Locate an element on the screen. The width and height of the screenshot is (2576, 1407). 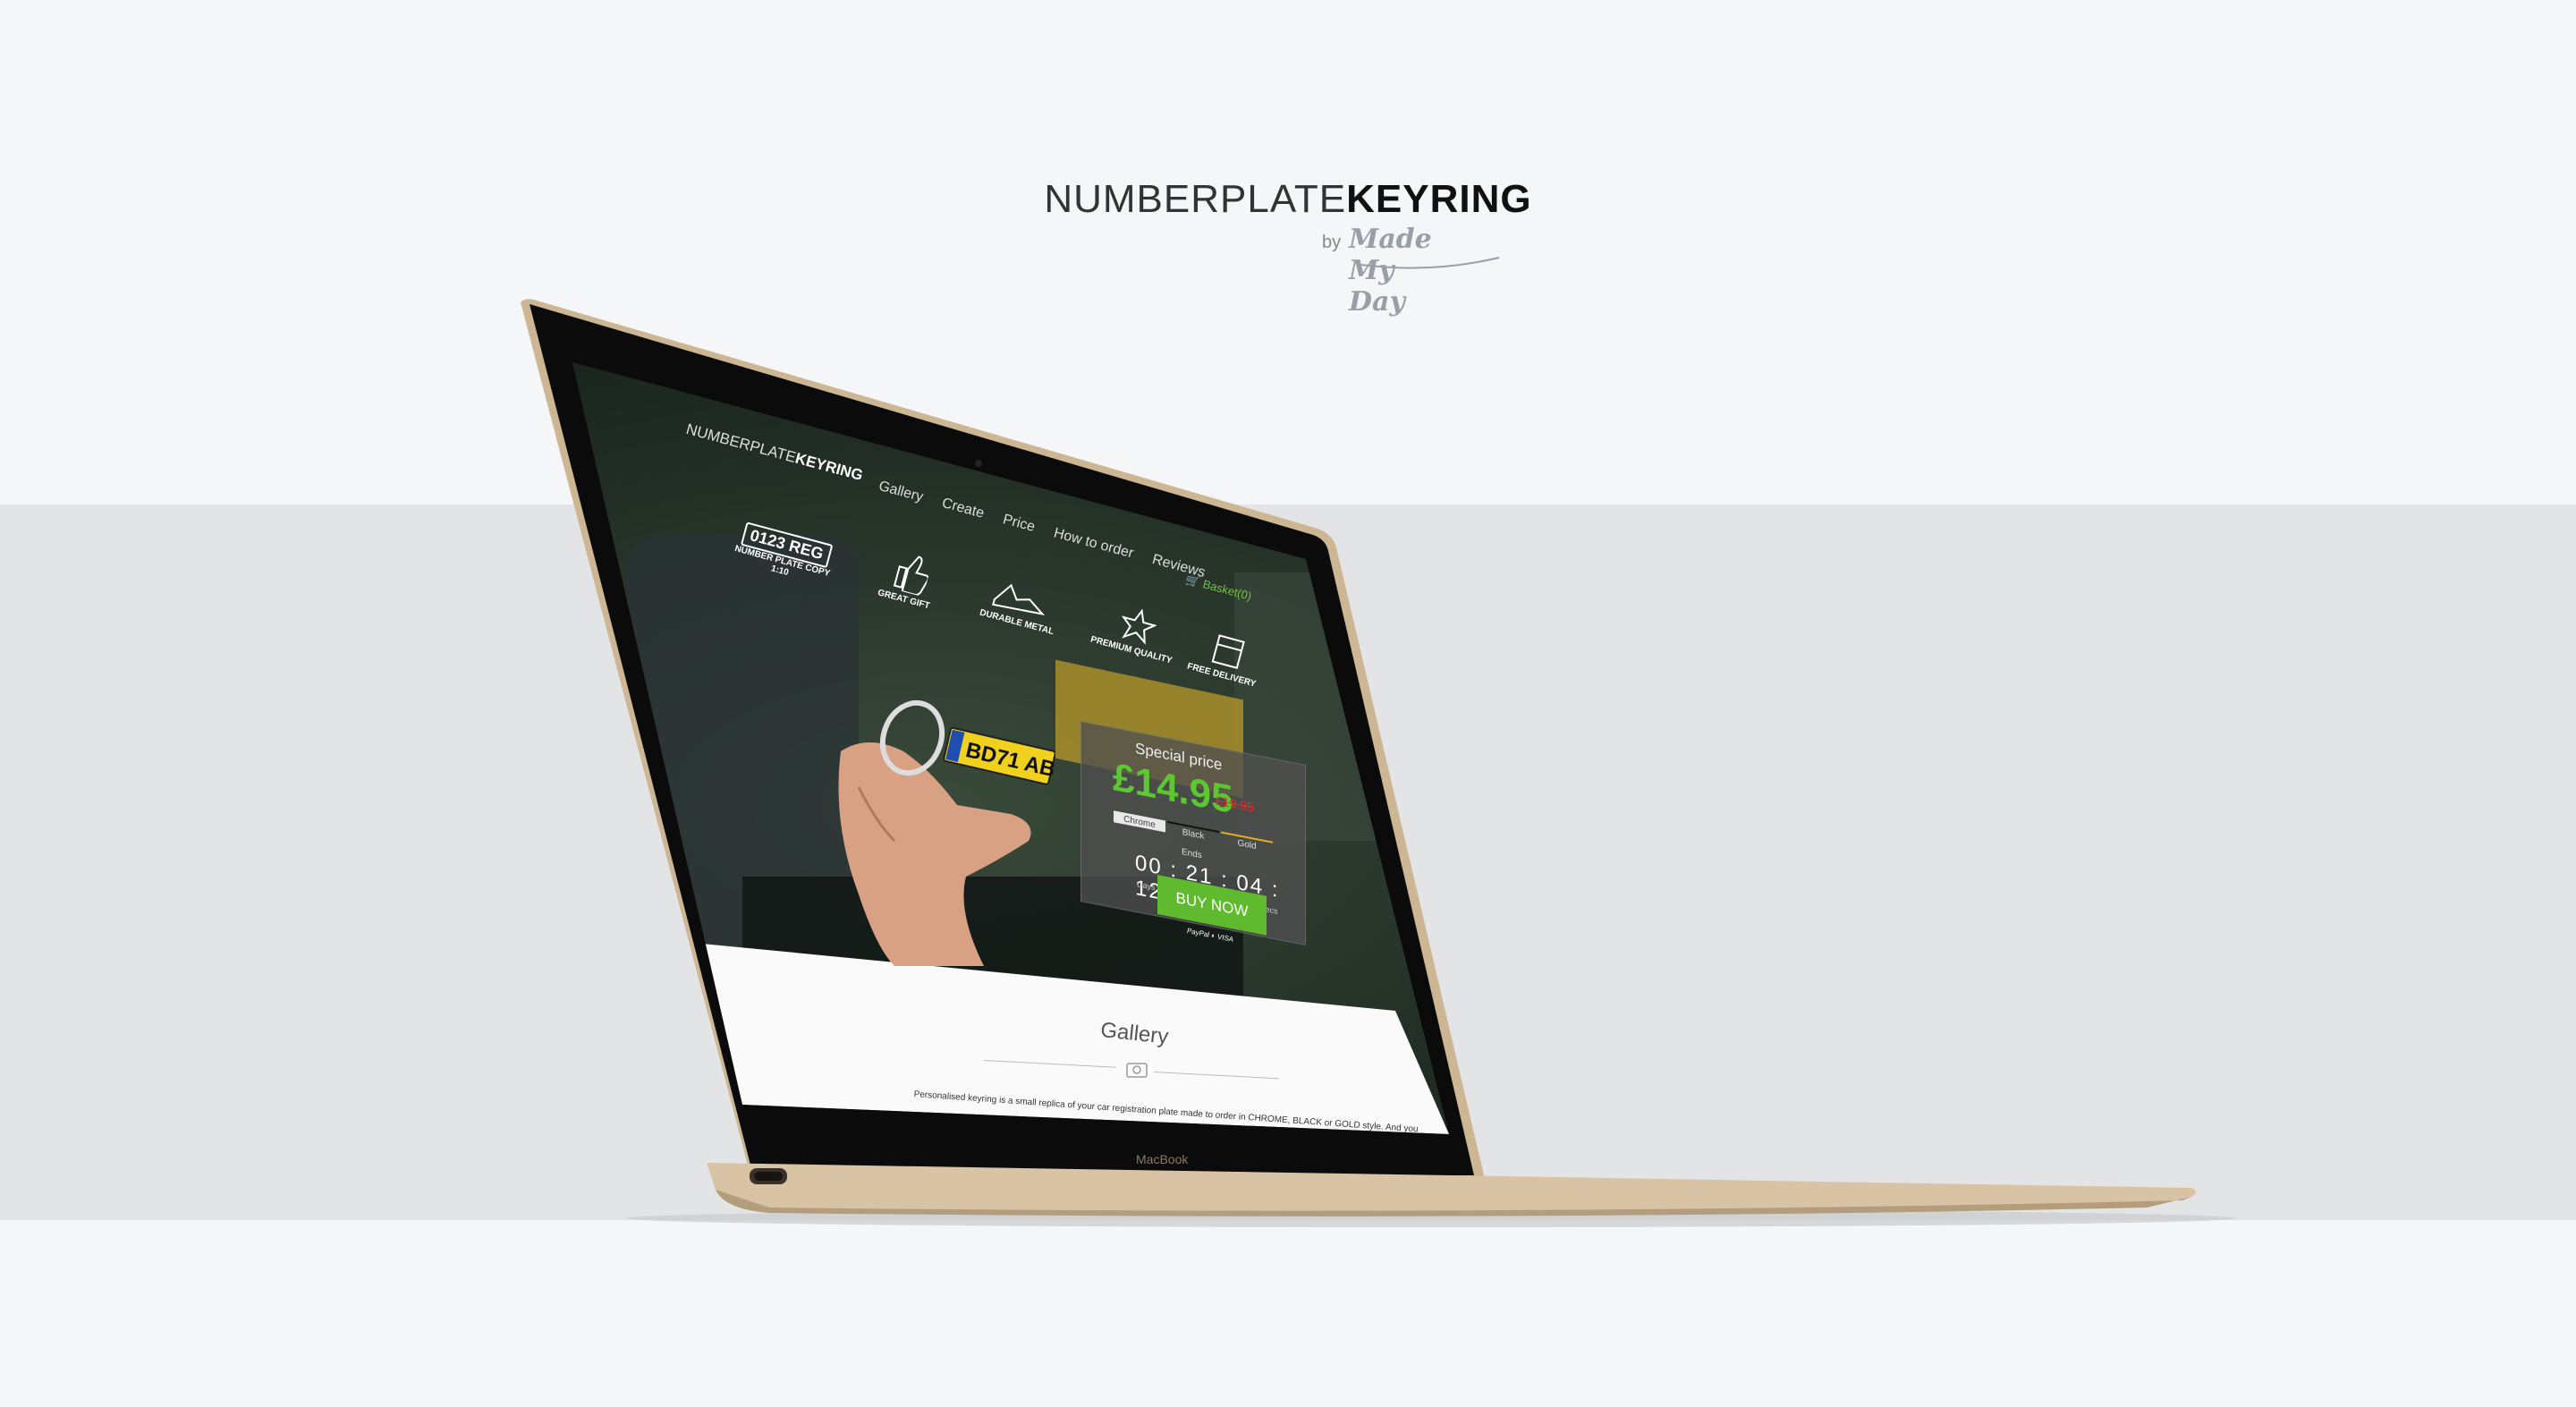
macbook-label: MacBook is located at coordinates (1162, 1159).